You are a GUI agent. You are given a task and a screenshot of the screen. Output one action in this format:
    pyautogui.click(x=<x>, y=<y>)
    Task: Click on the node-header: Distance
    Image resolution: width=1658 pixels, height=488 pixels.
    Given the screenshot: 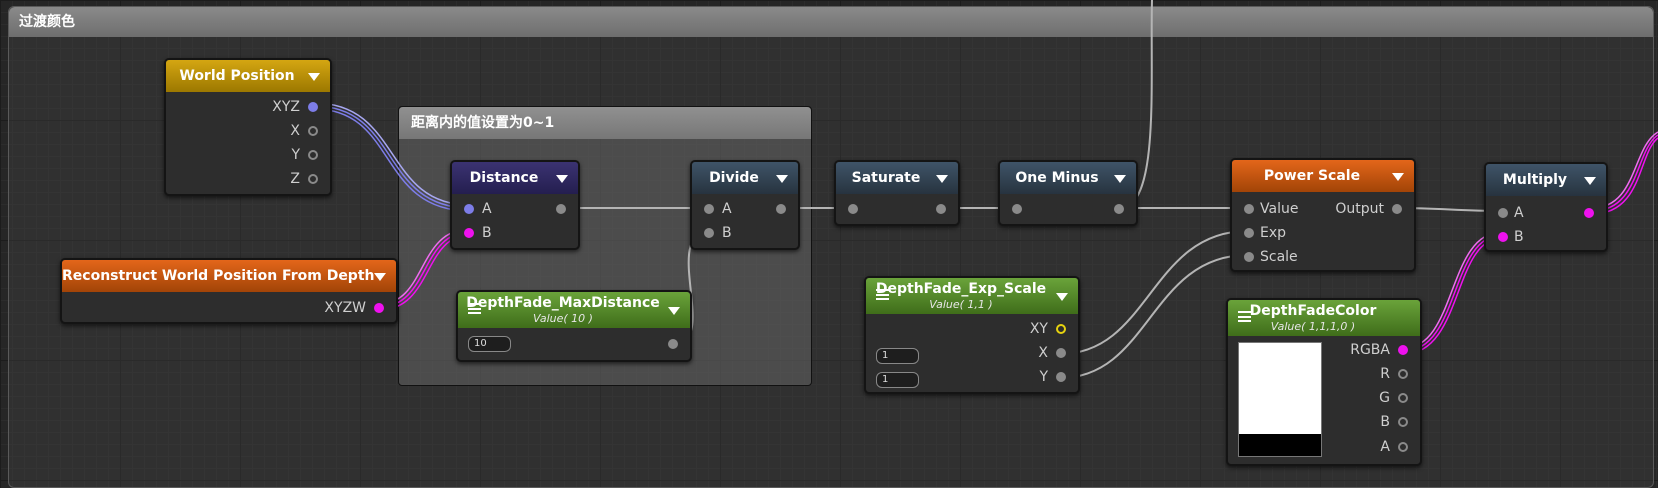 What is the action you would take?
    pyautogui.click(x=515, y=178)
    